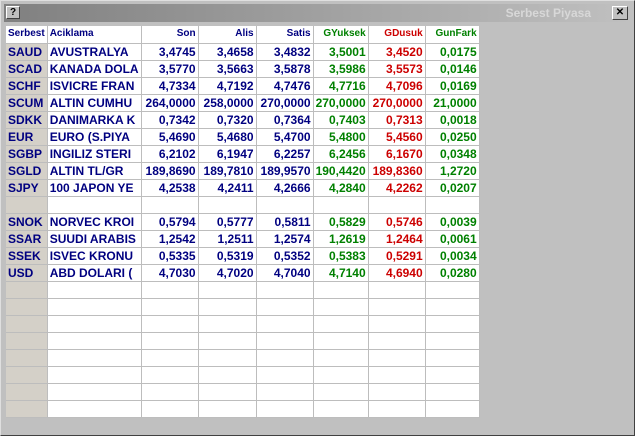 This screenshot has width=635, height=436. Describe the element at coordinates (397, 137) in the screenshot. I see `cell-day-low: 5,4560` at that location.